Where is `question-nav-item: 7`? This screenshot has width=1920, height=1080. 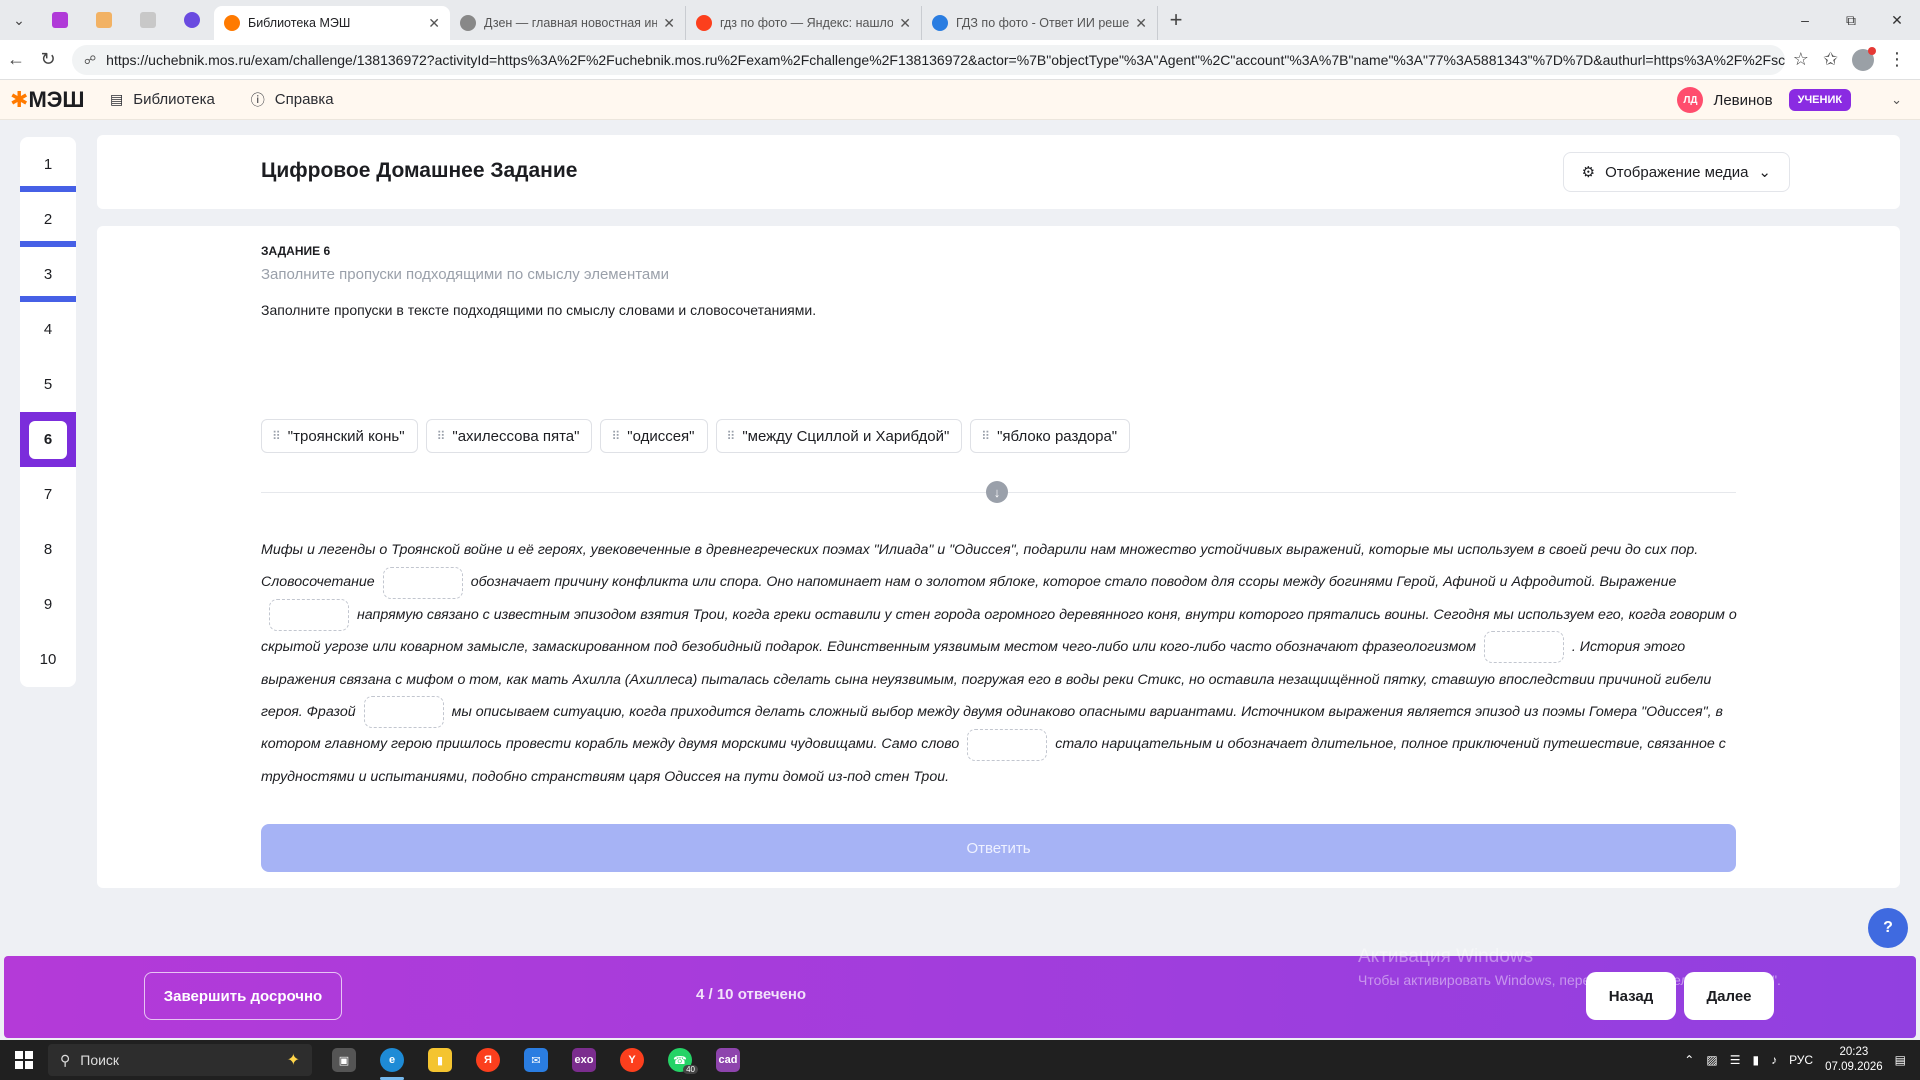
question-nav-item: 7 is located at coordinates (48, 494).